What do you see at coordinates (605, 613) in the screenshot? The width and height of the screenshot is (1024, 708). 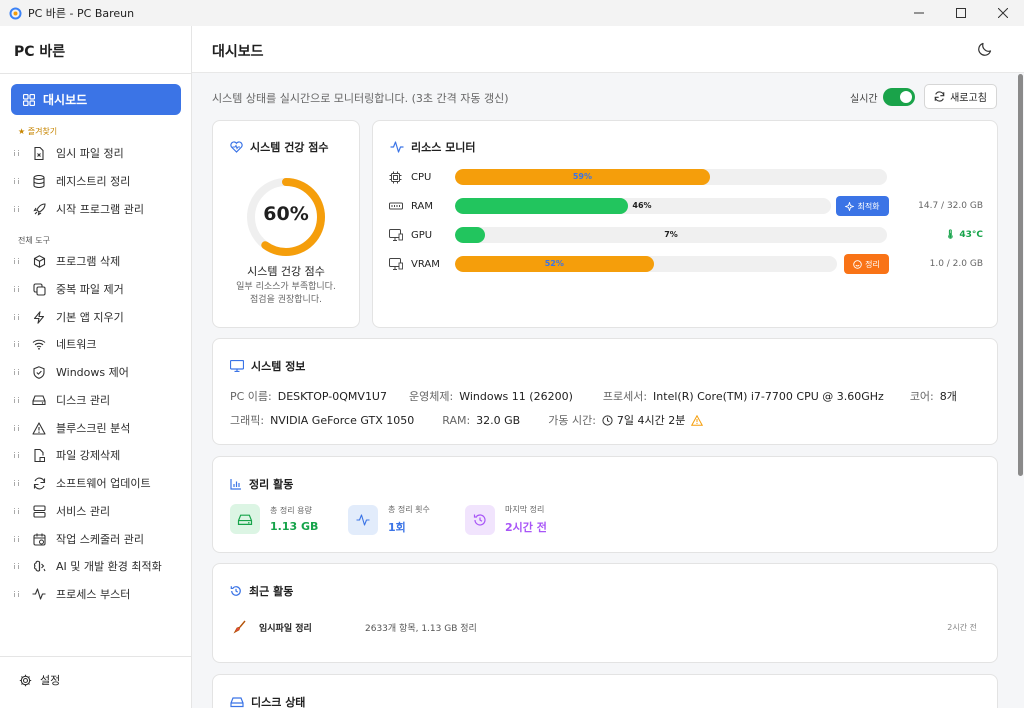 I see `recent-card: 최근 활동 임시파일 정리 2633개 항목, 1.13 GB 정리 2시간 전` at bounding box center [605, 613].